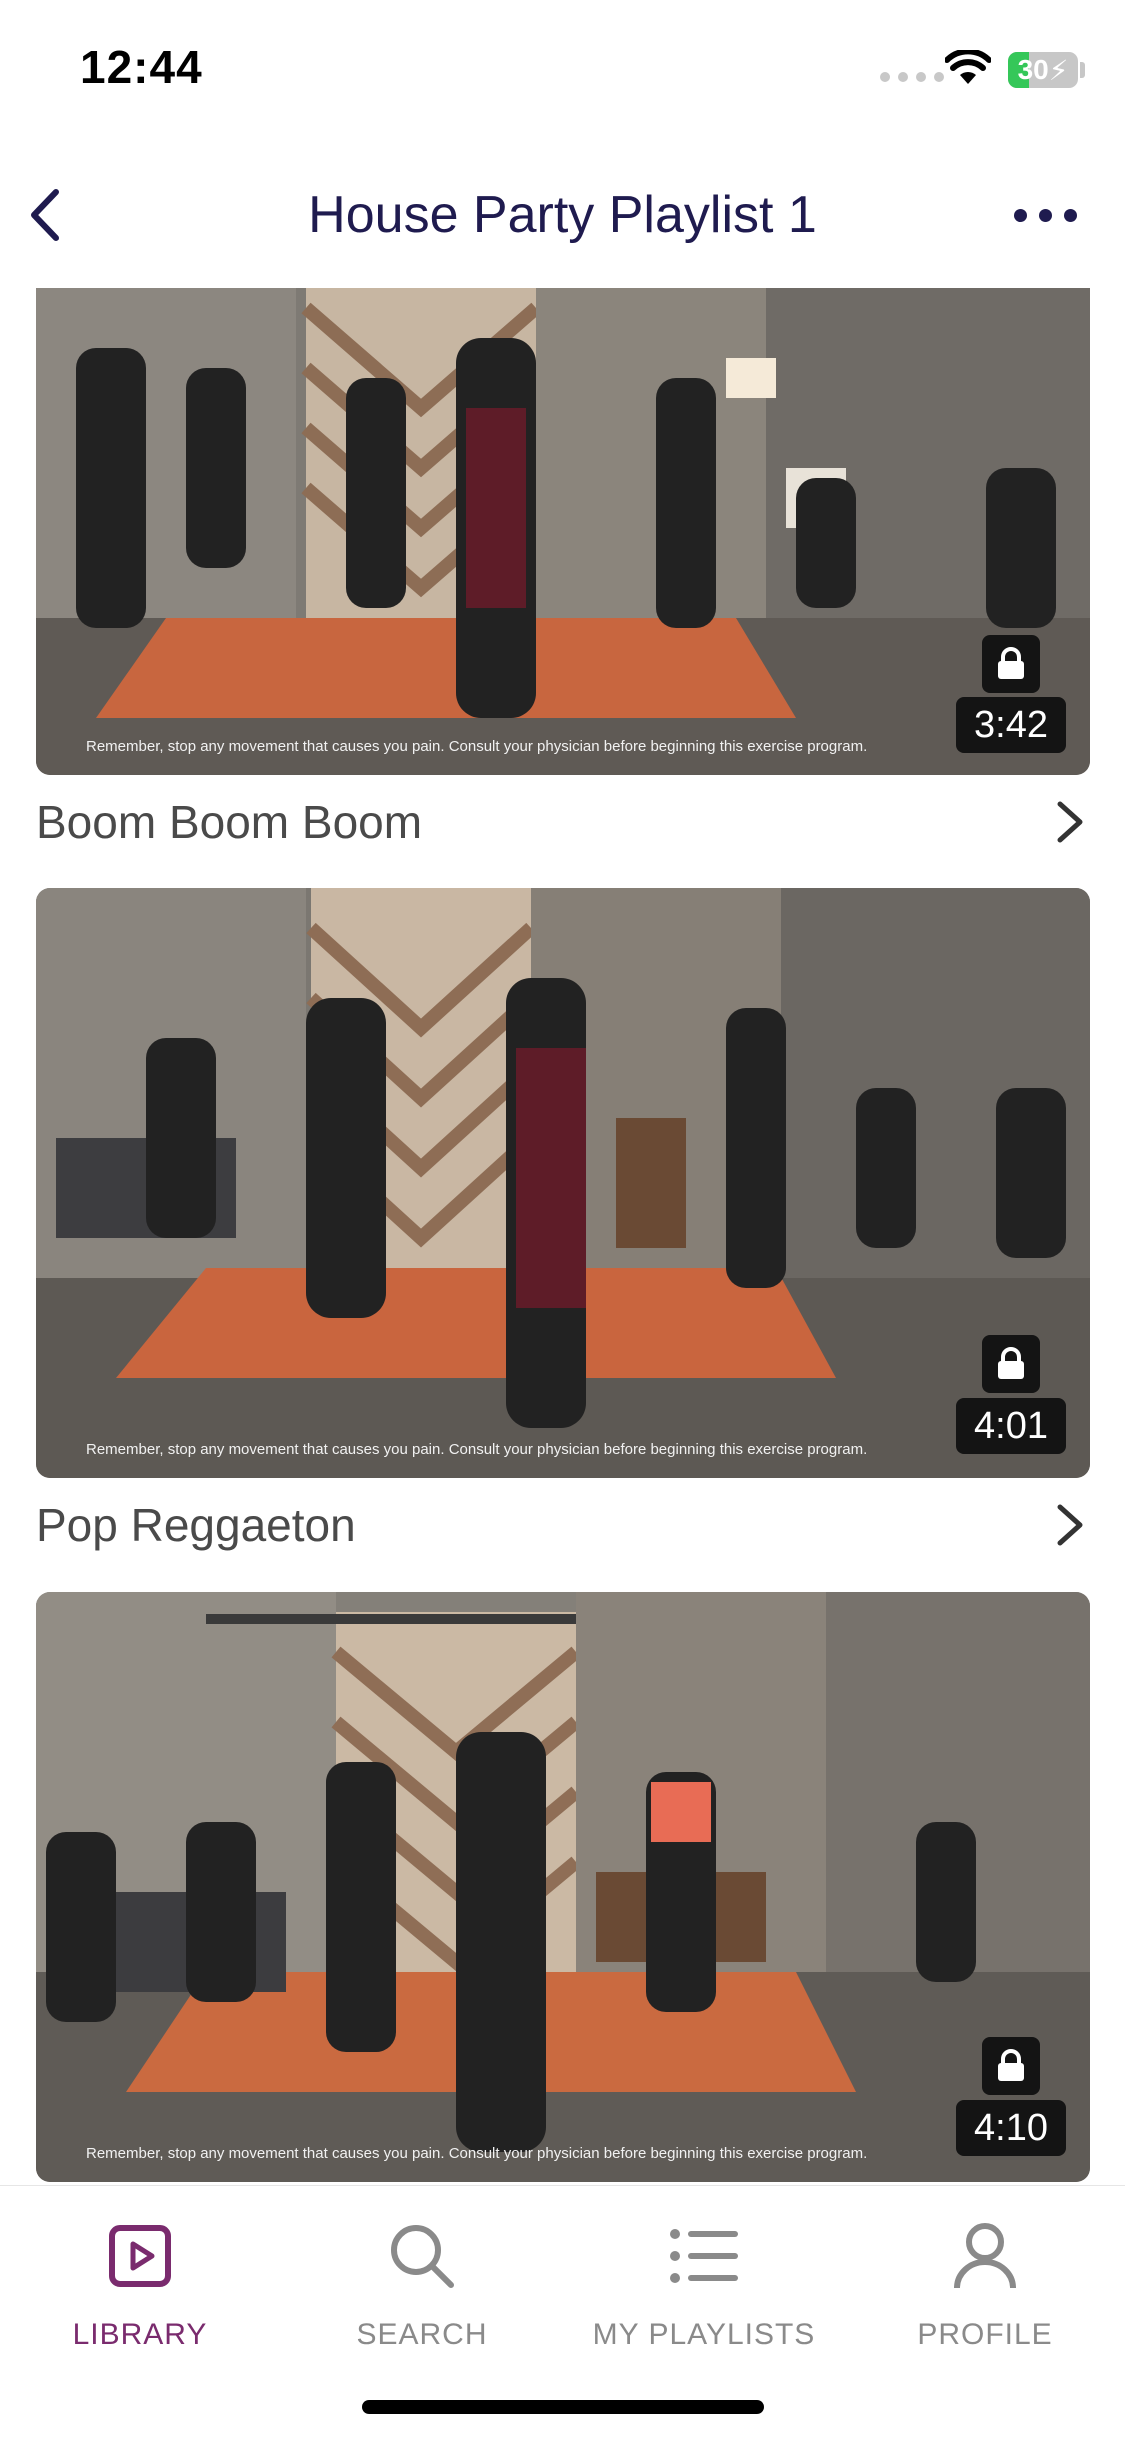 Image resolution: width=1125 pixels, height=2437 pixels. Describe the element at coordinates (912, 77) in the screenshot. I see `signal-icon` at that location.